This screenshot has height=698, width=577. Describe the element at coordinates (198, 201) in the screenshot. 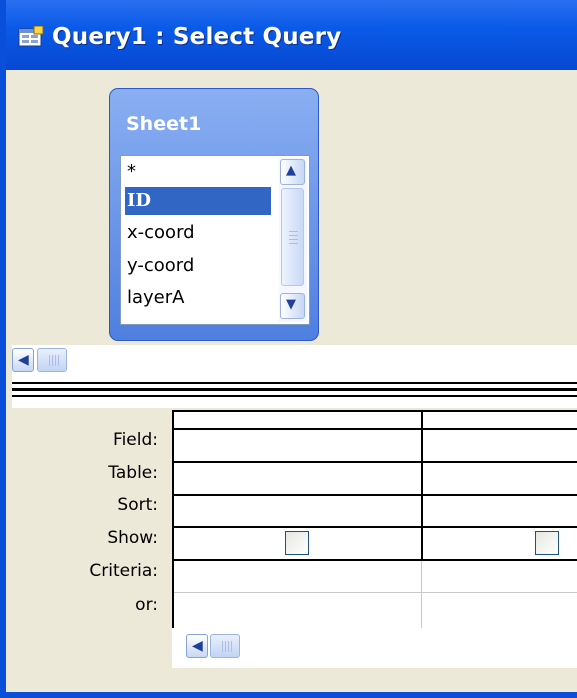

I see `field-item-id: ID` at that location.